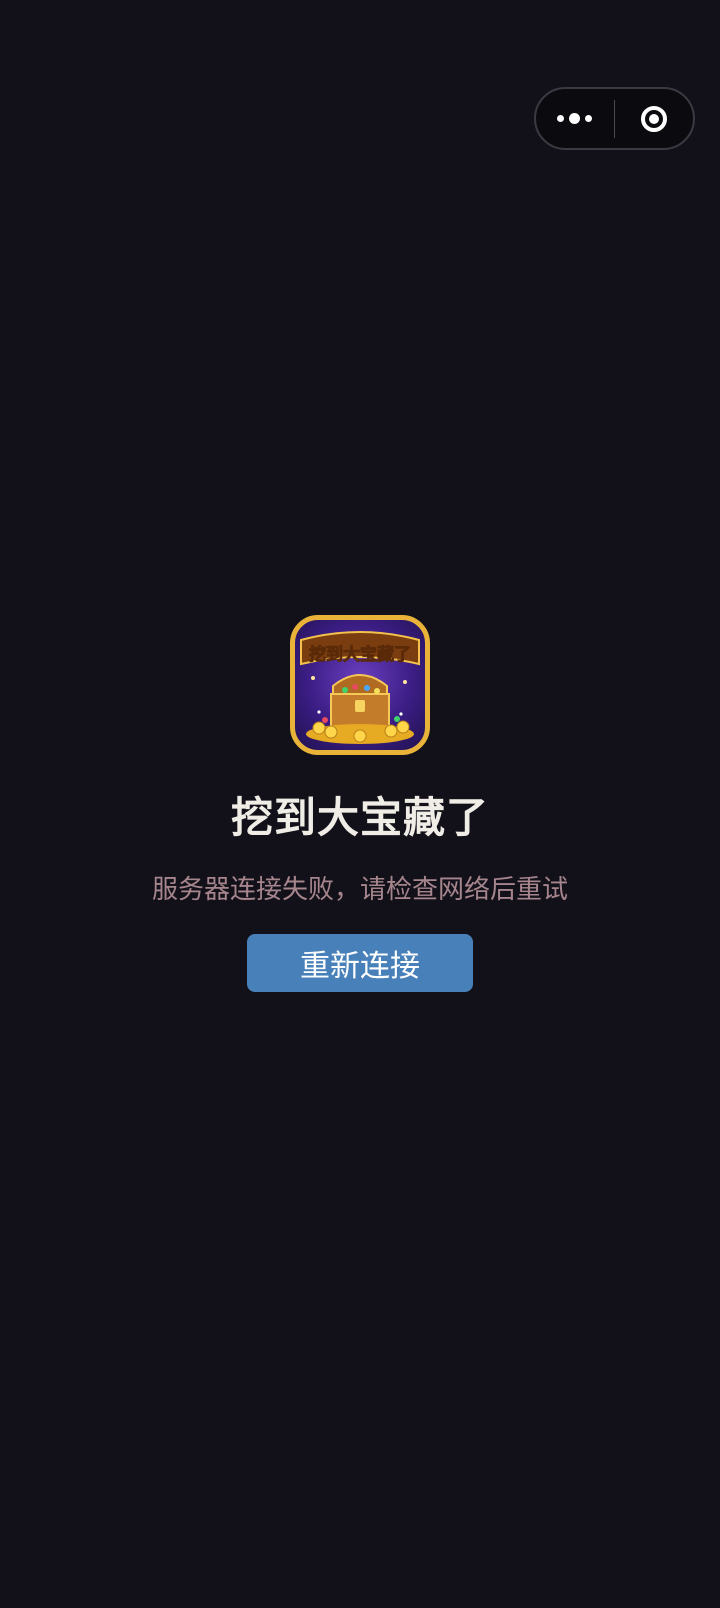 The width and height of the screenshot is (720, 1608). Describe the element at coordinates (359, 890) in the screenshot. I see `connection-error-message: 服务器连接失败，请检查网络后重试` at that location.